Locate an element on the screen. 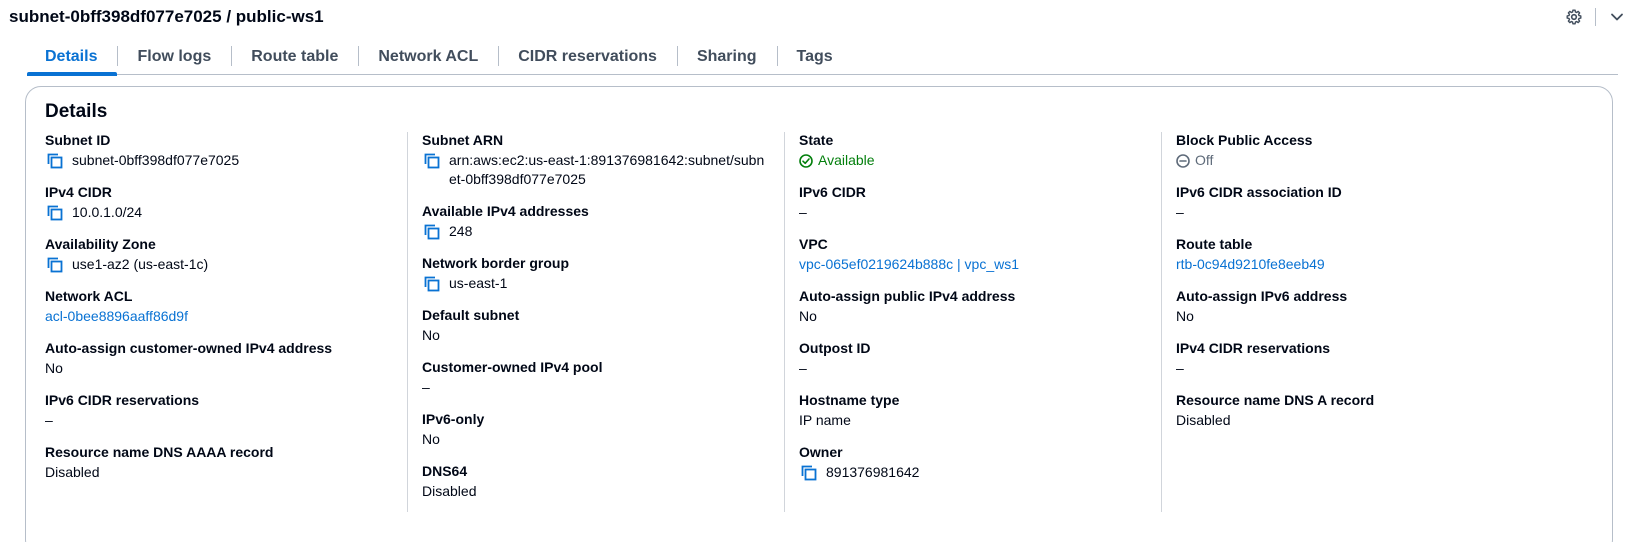 The height and width of the screenshot is (542, 1640). gear-icon is located at coordinates (1574, 17).